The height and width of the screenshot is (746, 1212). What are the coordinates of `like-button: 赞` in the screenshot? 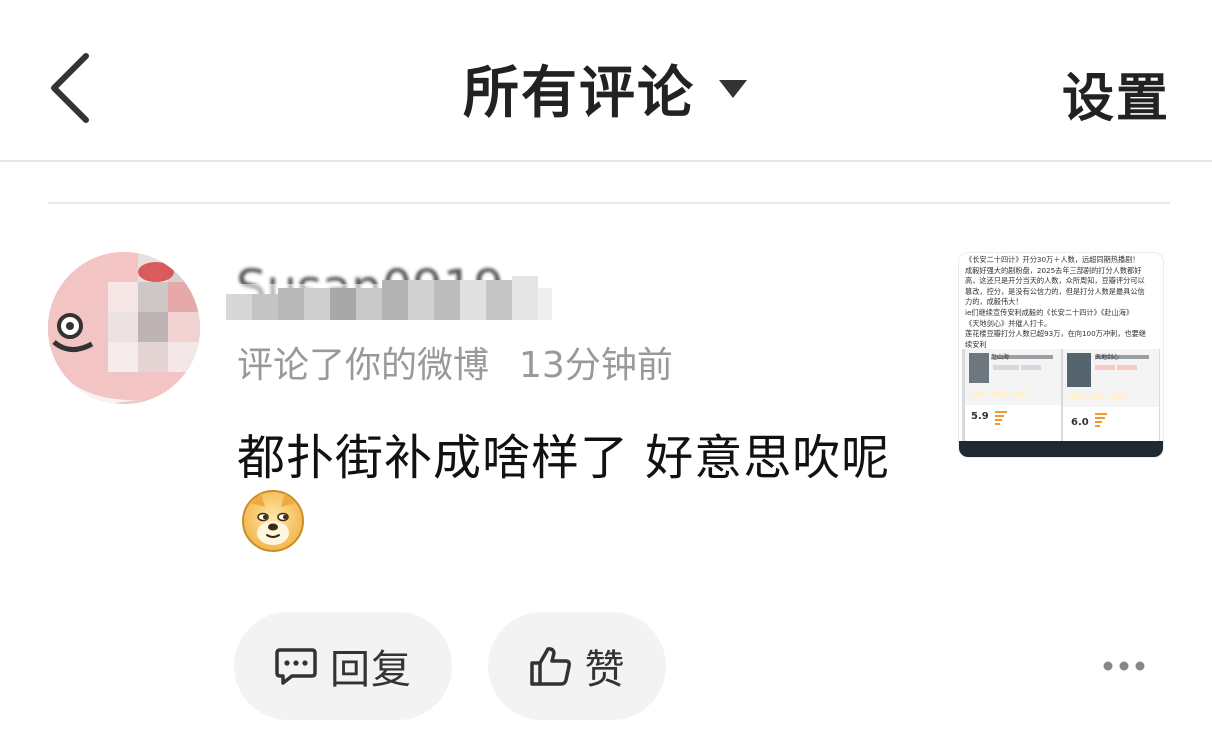 It's located at (577, 666).